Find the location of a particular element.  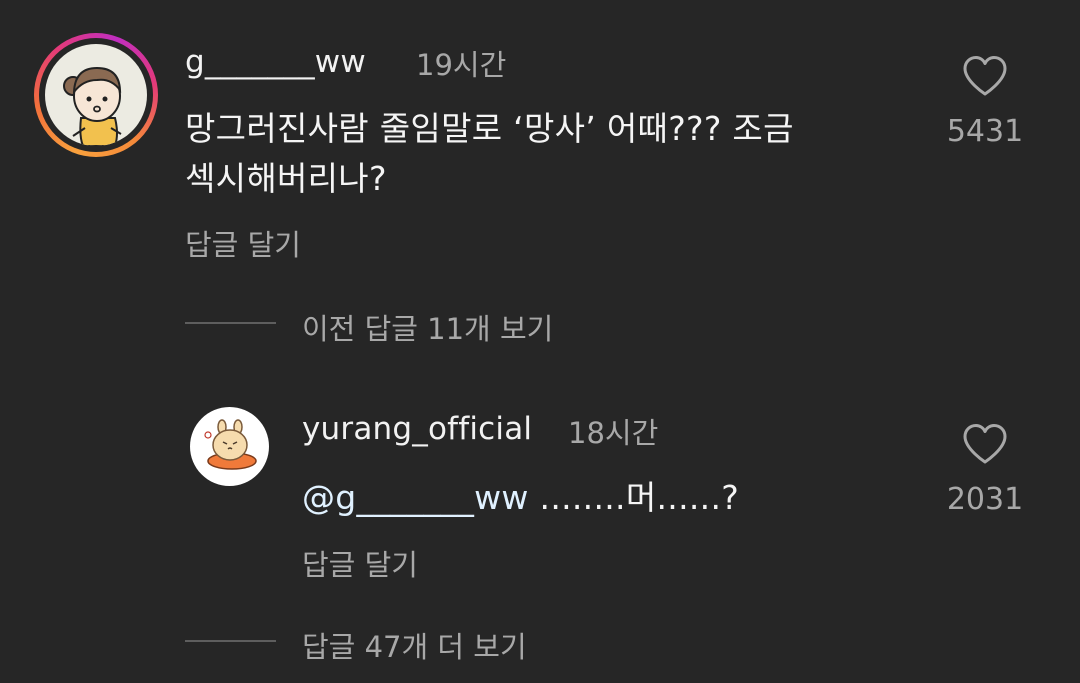

rabbit-character-avatar-icon is located at coordinates (230, 444).